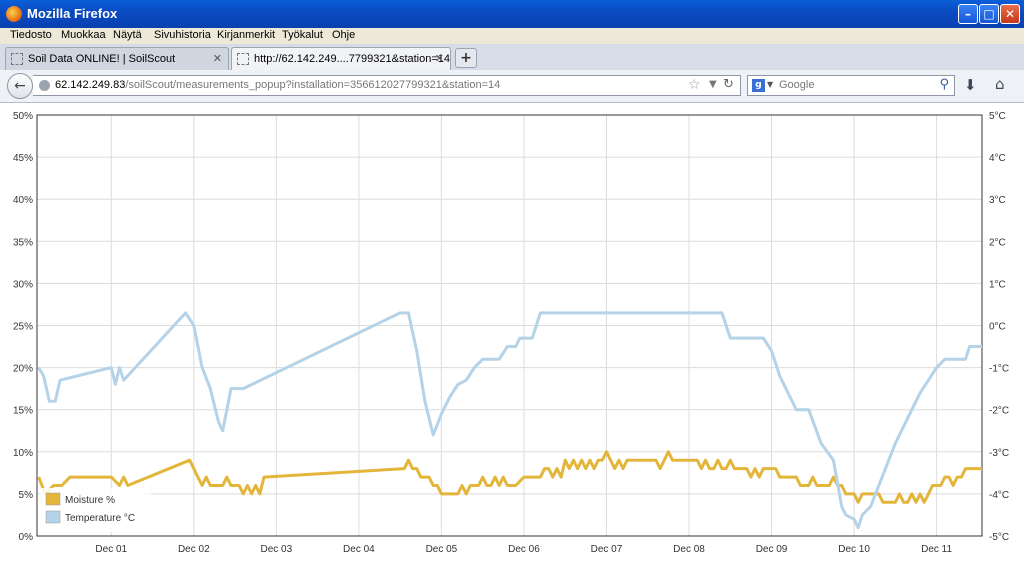 The width and height of the screenshot is (1024, 570). What do you see at coordinates (1010, 14) in the screenshot?
I see `close-window-button: ✕` at bounding box center [1010, 14].